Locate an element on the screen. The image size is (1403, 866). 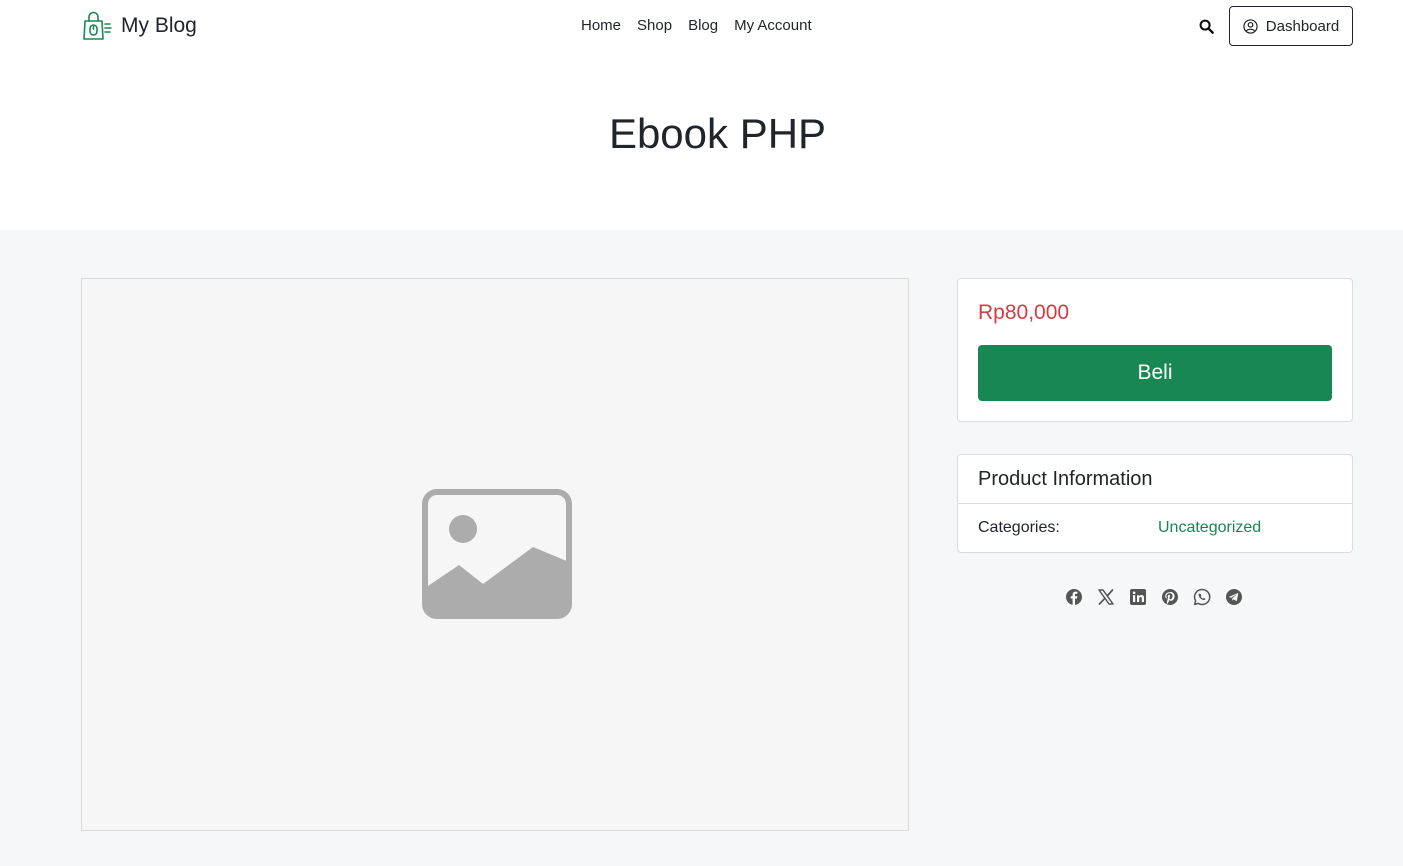
buy-button: Beli is located at coordinates (1155, 373).